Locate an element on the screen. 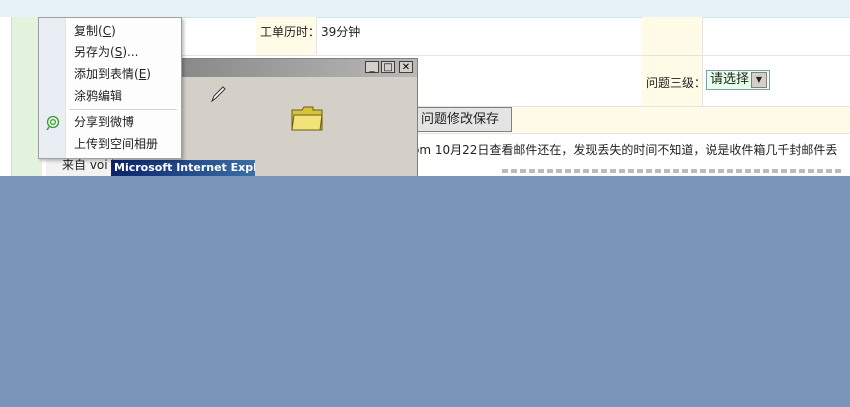 The image size is (850, 407). left-margin is located at coordinates (6, 96).